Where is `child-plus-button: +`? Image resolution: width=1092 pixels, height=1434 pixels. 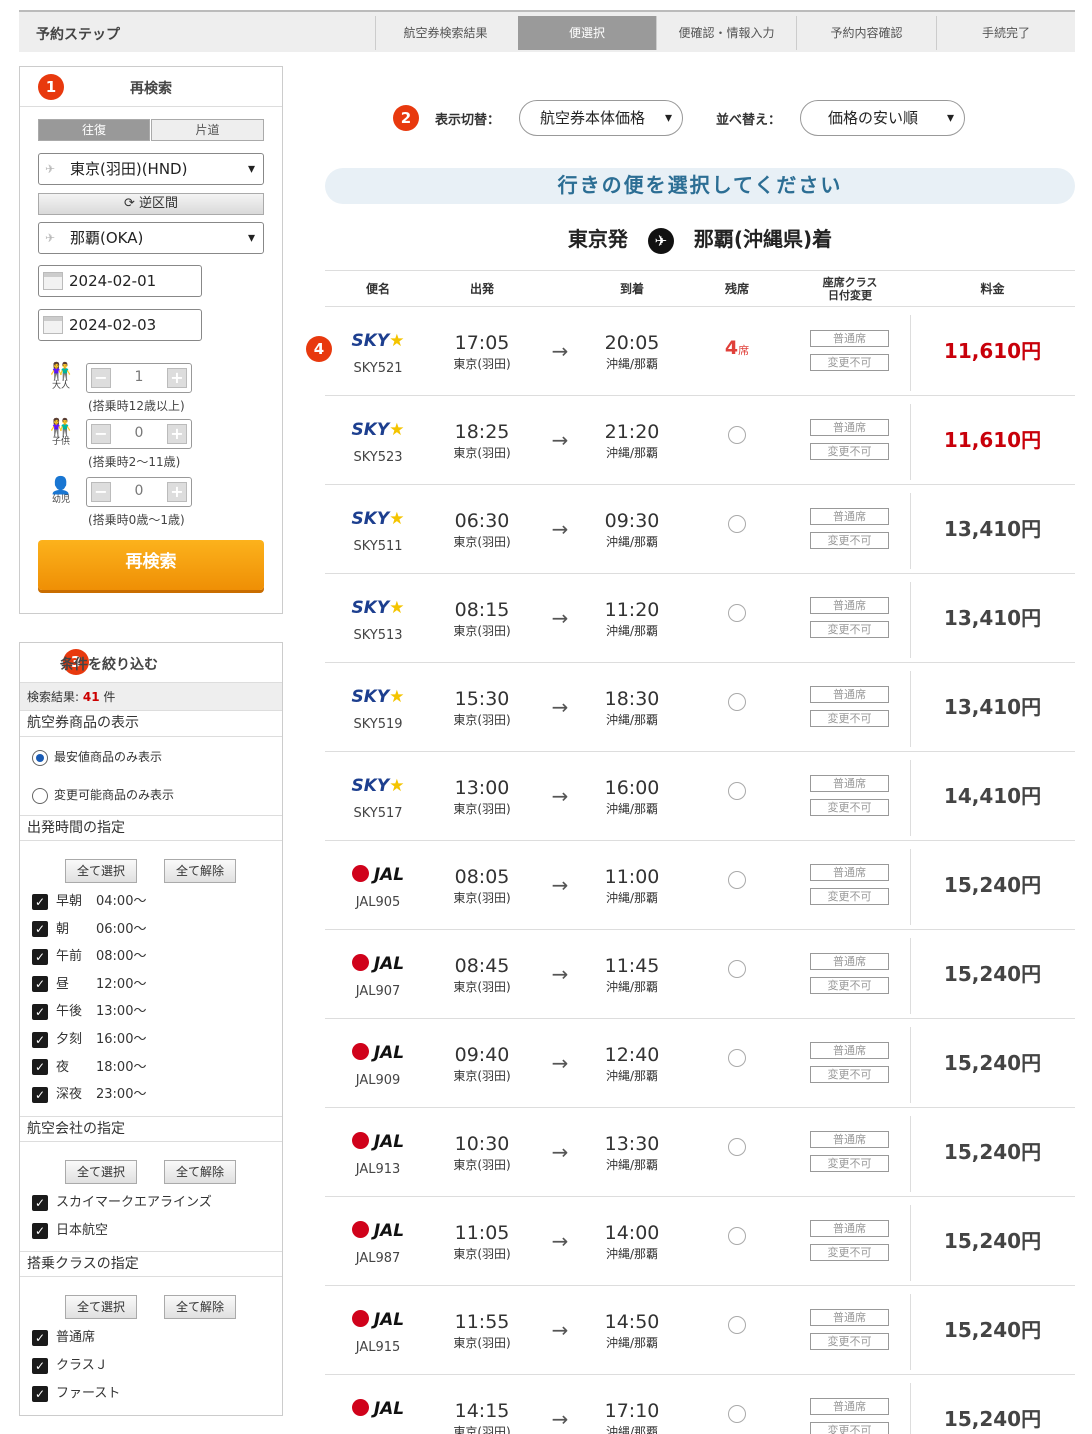
child-plus-button: + is located at coordinates (177, 434).